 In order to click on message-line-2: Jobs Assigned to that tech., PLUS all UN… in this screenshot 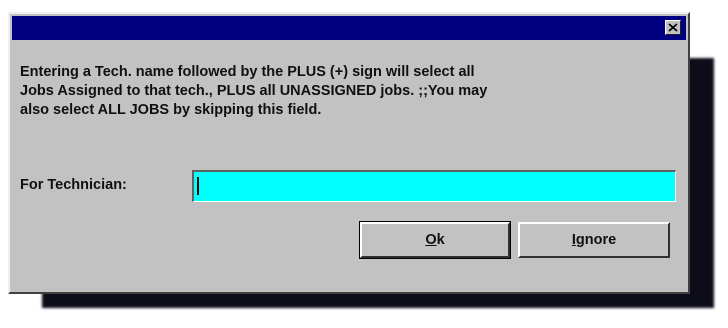, I will do `click(254, 91)`.